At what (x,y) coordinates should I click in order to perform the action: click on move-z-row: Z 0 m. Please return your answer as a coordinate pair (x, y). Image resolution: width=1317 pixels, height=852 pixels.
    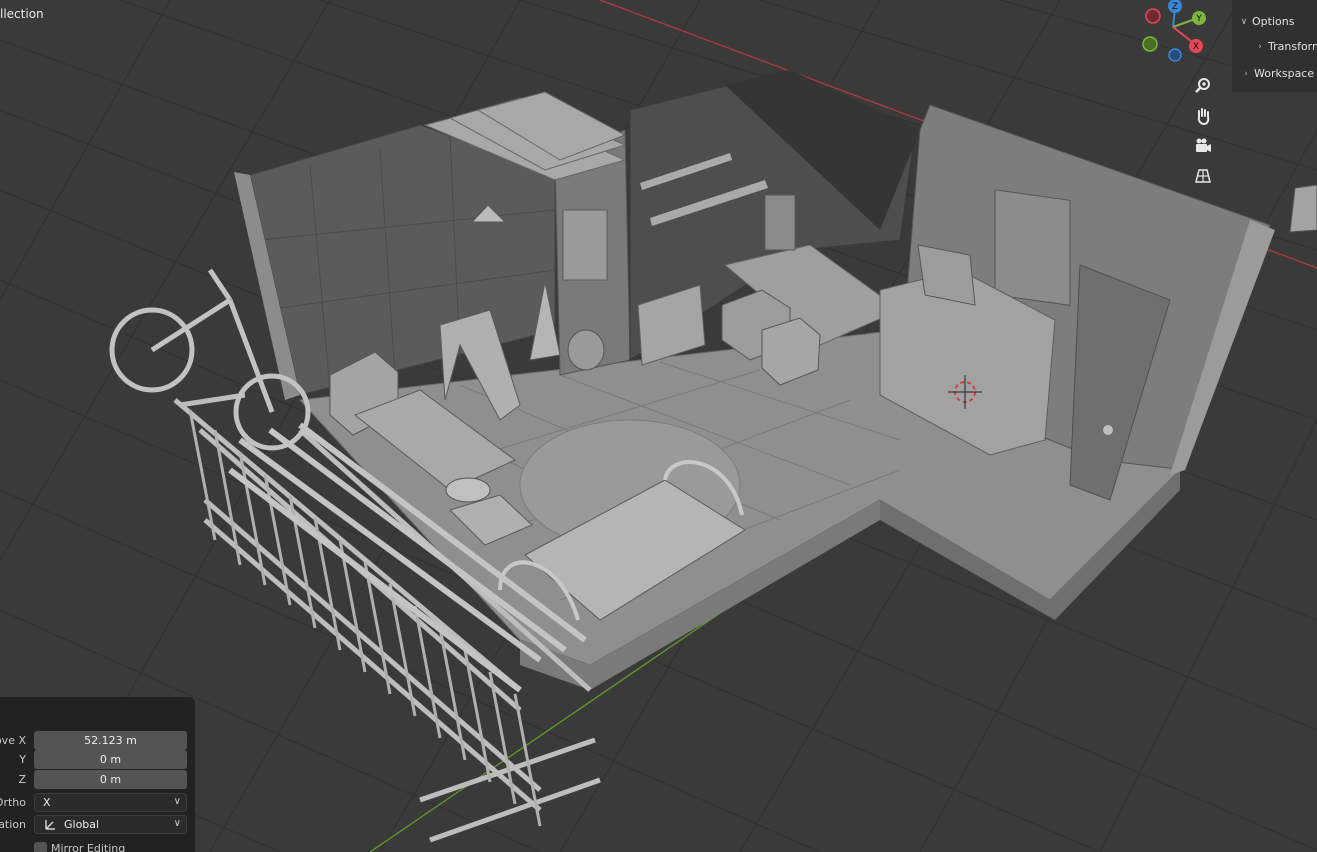
    Looking at the image, I should click on (97, 779).